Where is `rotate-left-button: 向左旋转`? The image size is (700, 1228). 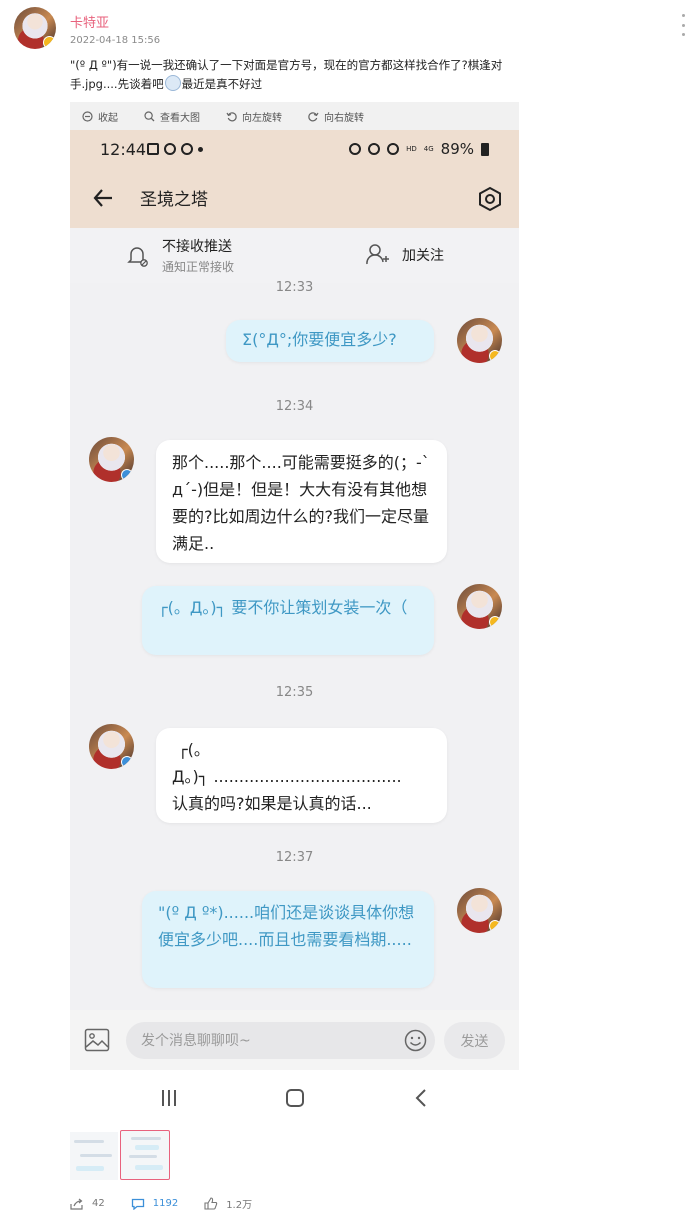 rotate-left-button: 向左旋转 is located at coordinates (254, 116).